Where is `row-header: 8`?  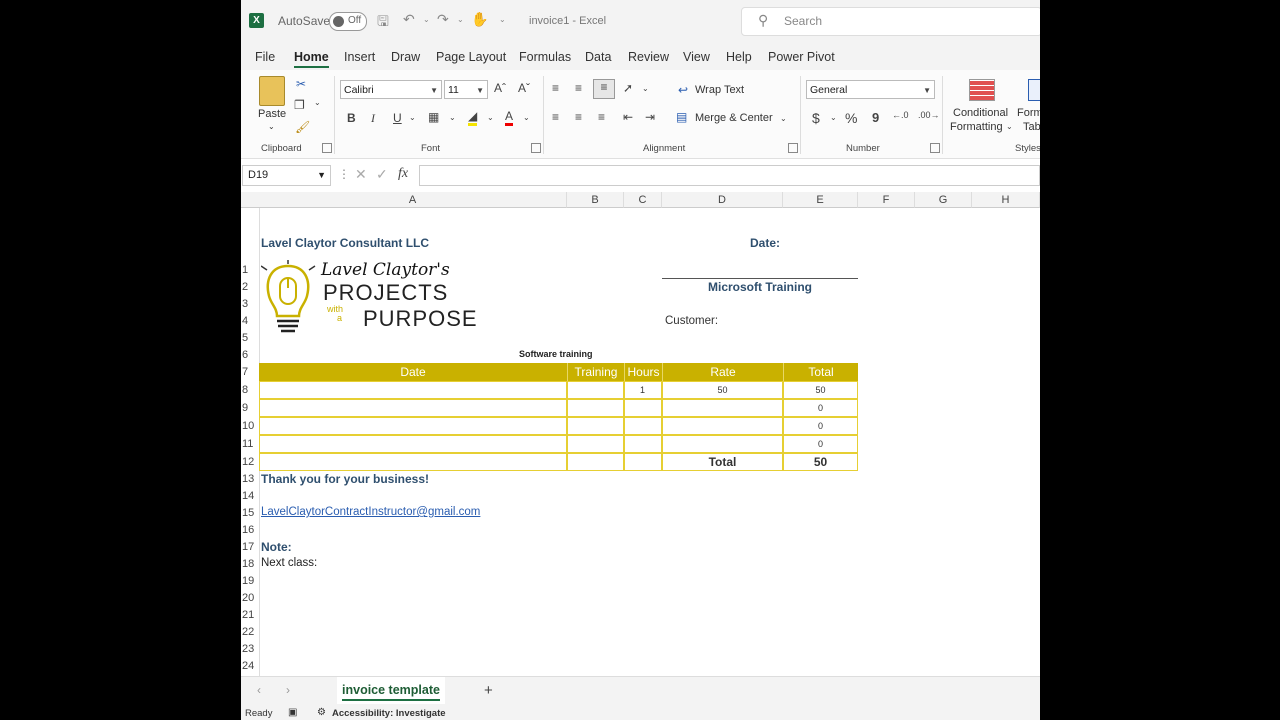
row-header: 8 is located at coordinates (250, 390).